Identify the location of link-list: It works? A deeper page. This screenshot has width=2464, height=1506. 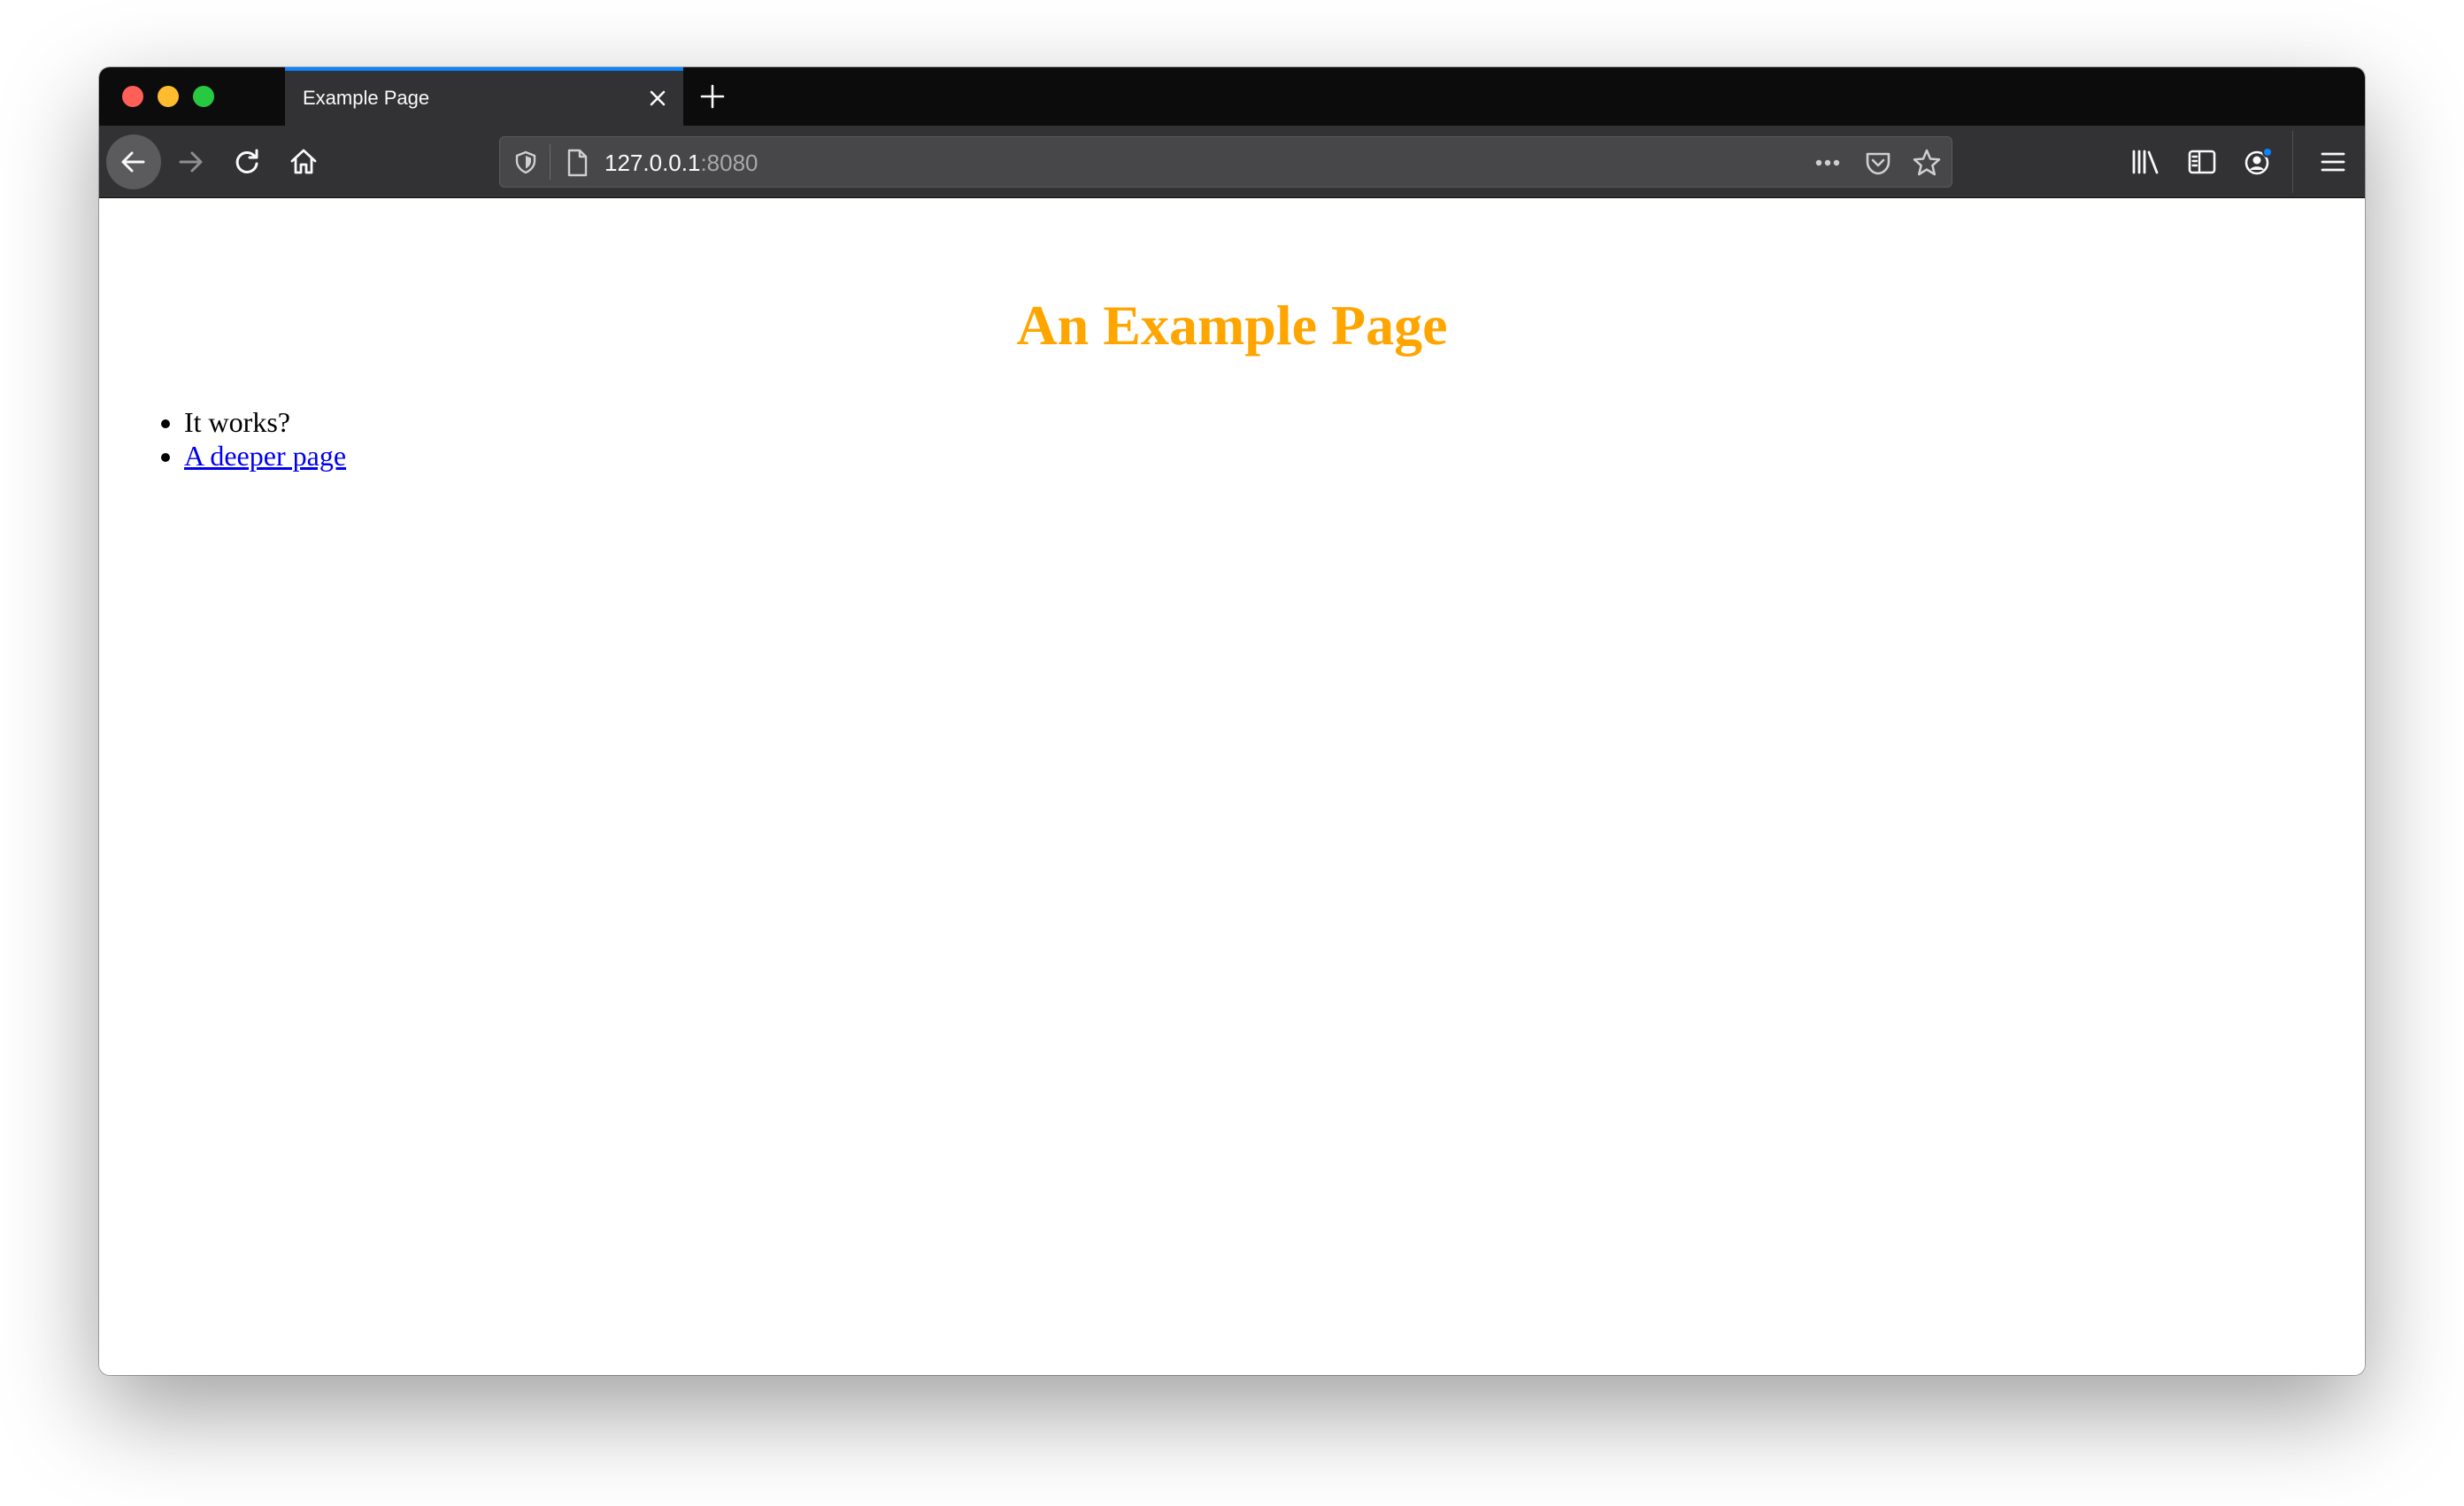
(223, 439).